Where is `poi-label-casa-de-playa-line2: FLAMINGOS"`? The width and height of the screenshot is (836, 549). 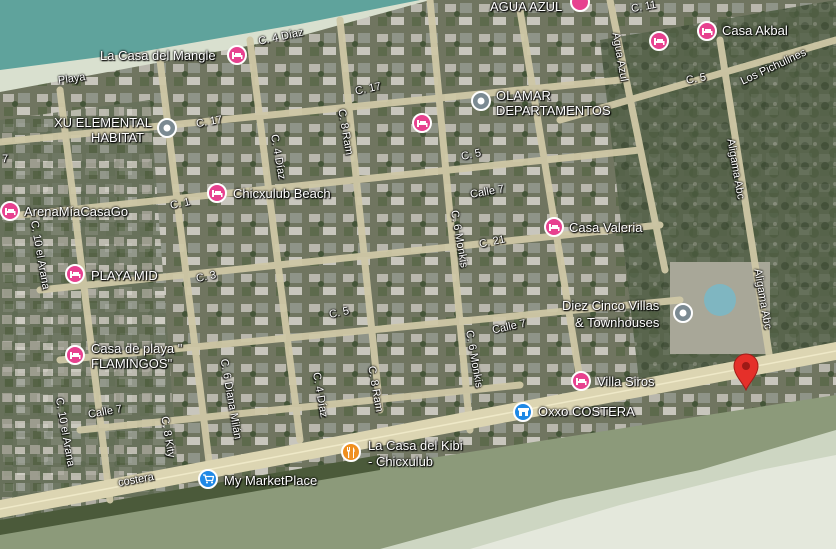 poi-label-casa-de-playa-line2: FLAMINGOS" is located at coordinates (131, 364).